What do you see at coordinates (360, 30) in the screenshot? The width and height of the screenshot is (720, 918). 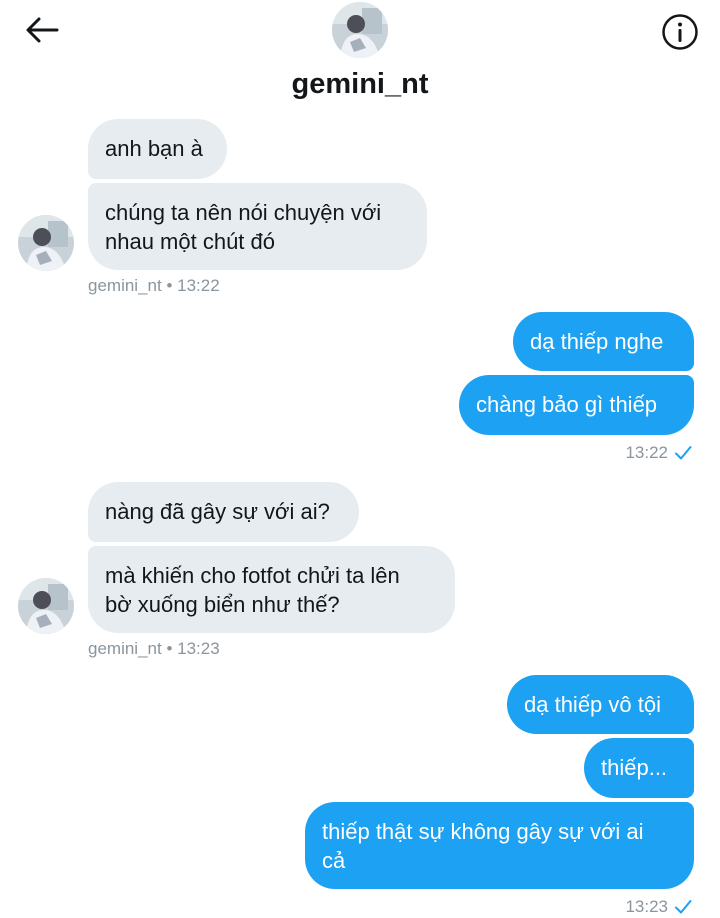 I see `header-avatar` at bounding box center [360, 30].